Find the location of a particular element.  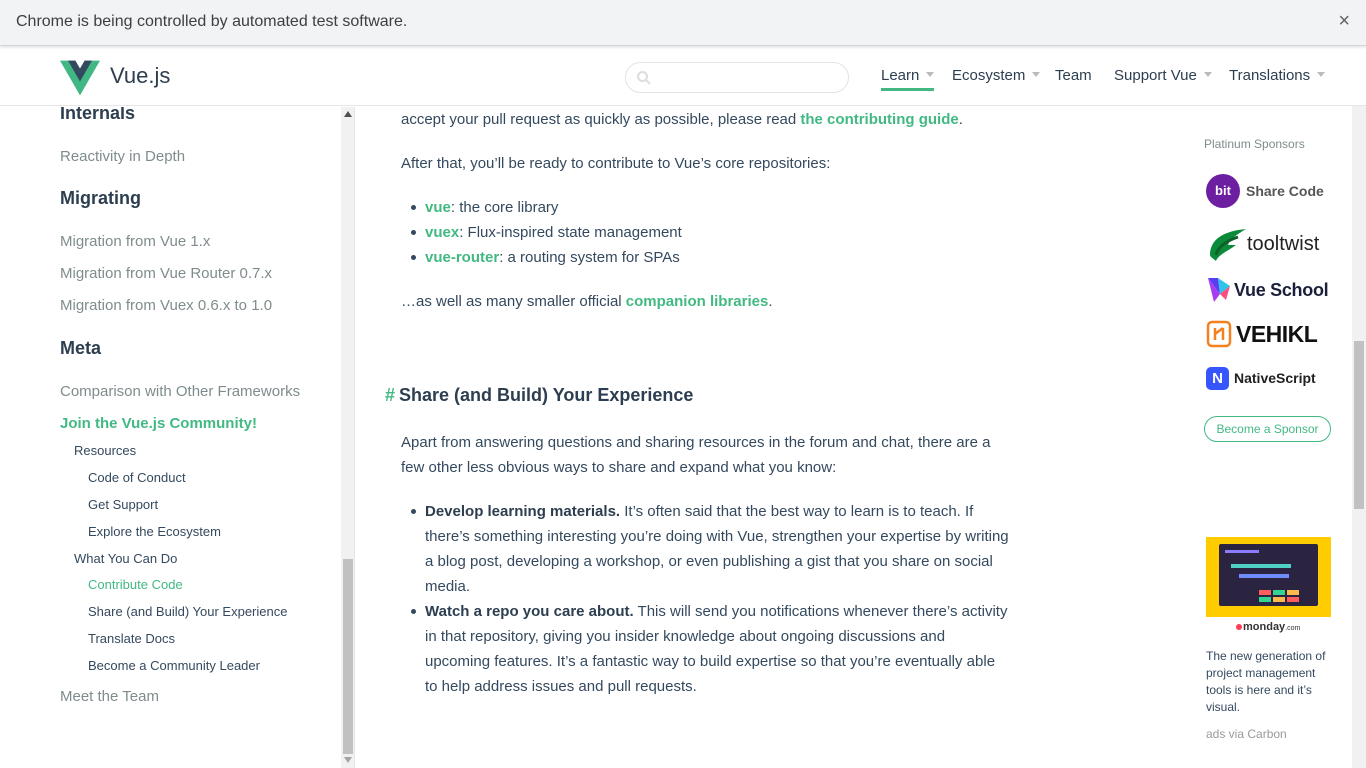

bullet-title: Watch a repo you care about. is located at coordinates (529, 611).